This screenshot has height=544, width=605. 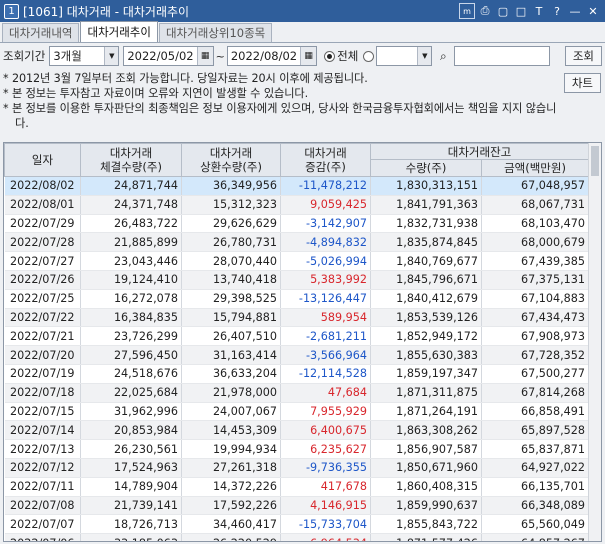 What do you see at coordinates (593, 11) in the screenshot?
I see `title-button-icon: ✕` at bounding box center [593, 11].